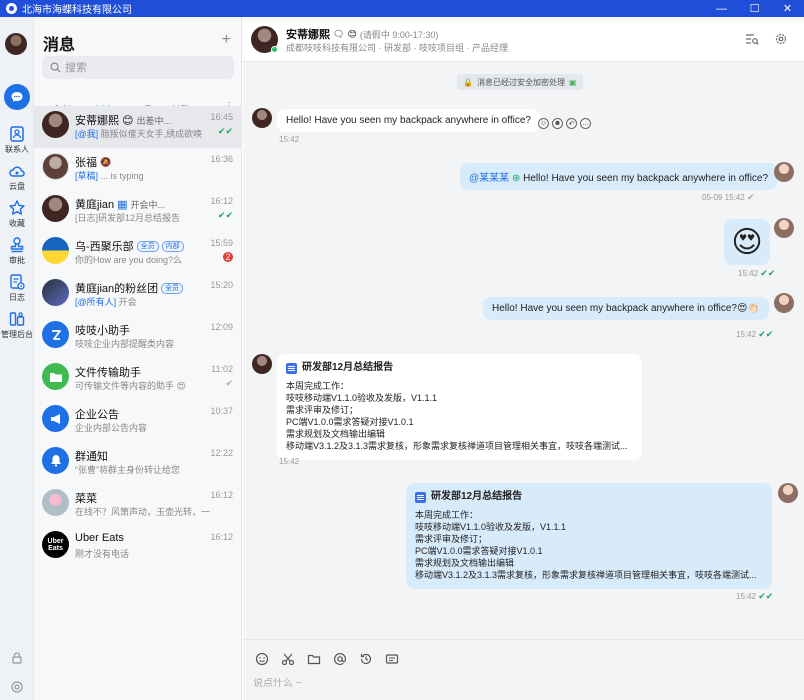 The image size is (804, 700). Describe the element at coordinates (489, 178) in the screenshot. I see `mention: @某某某` at that location.